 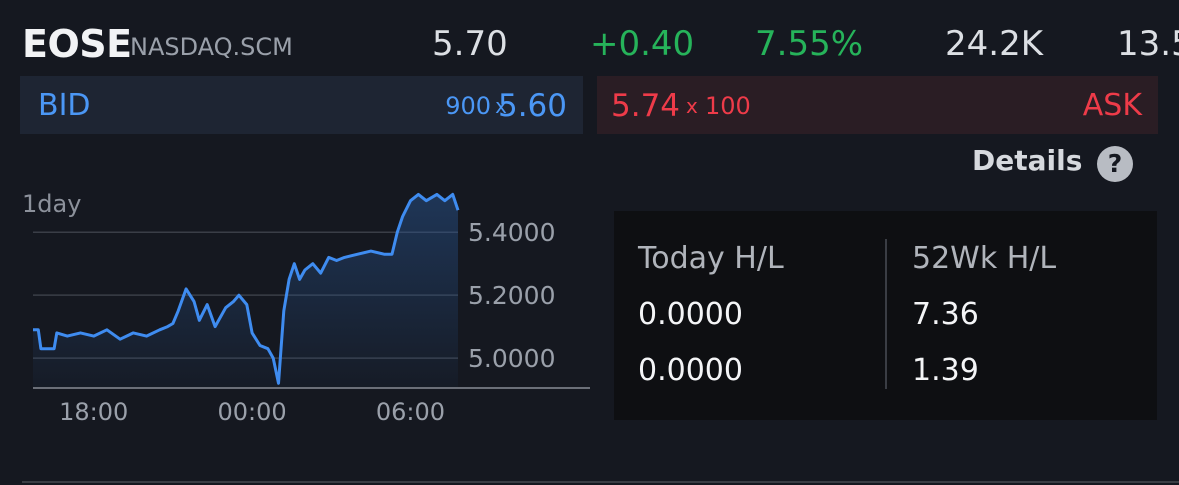 I want to click on y-tick-label: 5.0000, so click(x=511, y=358).